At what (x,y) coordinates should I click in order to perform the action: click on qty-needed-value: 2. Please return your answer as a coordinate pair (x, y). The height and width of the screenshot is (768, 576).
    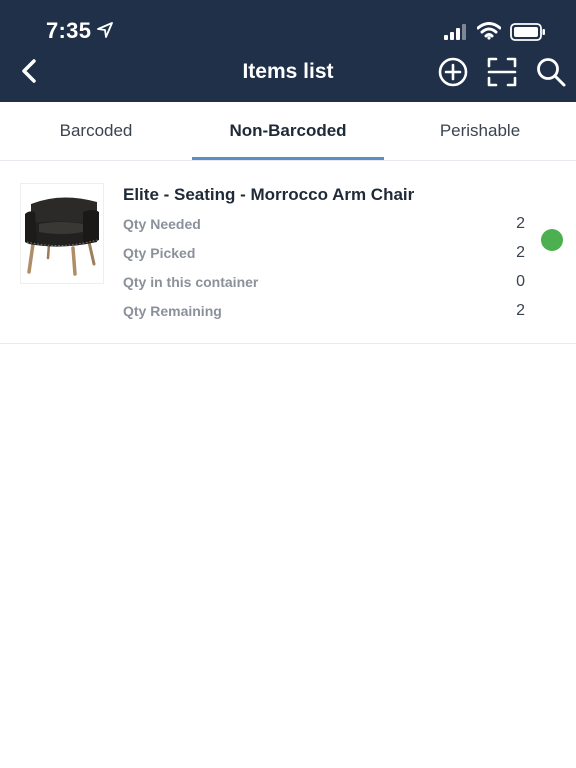
    Looking at the image, I should click on (520, 223).